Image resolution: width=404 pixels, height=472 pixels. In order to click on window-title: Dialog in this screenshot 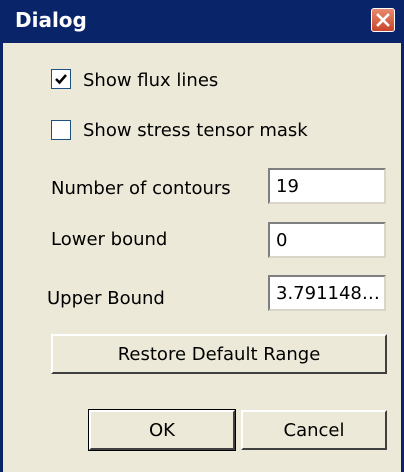, I will do `click(51, 20)`.